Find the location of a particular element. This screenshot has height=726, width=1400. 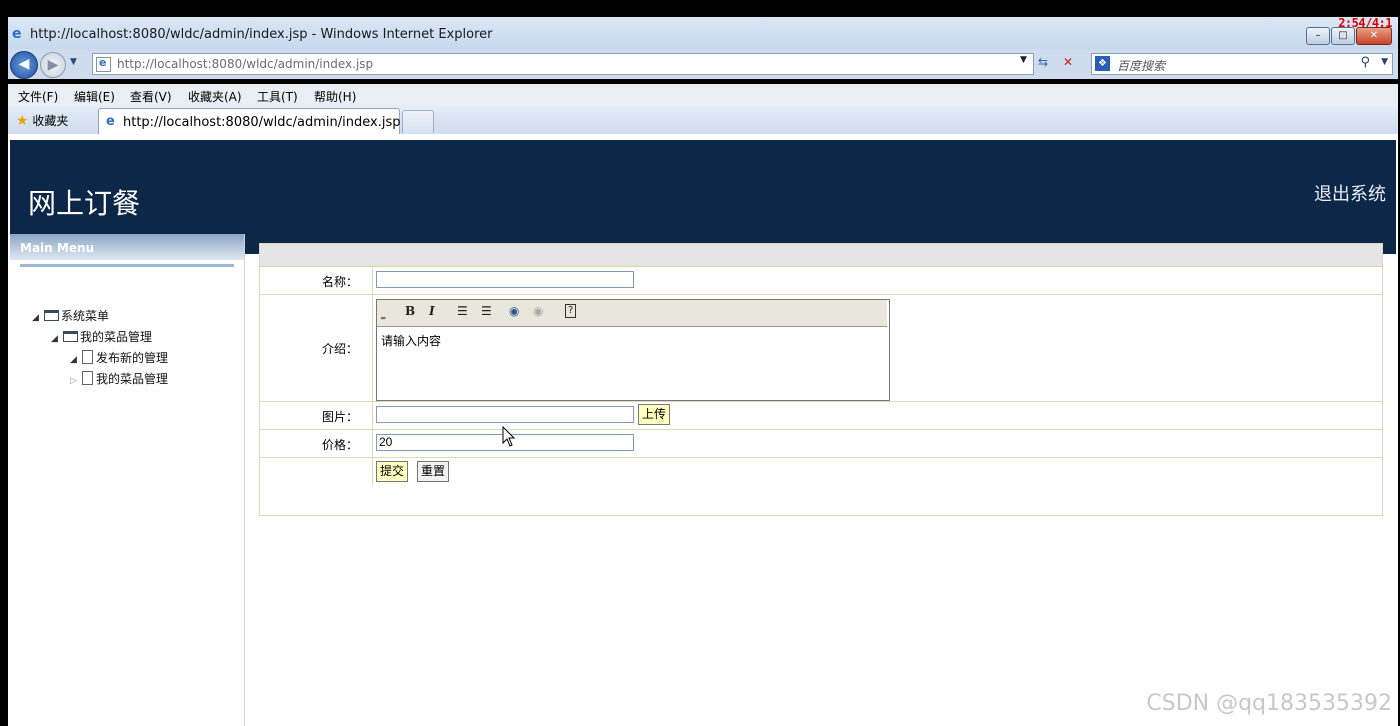

close-button: ✕ is located at coordinates (1374, 36).